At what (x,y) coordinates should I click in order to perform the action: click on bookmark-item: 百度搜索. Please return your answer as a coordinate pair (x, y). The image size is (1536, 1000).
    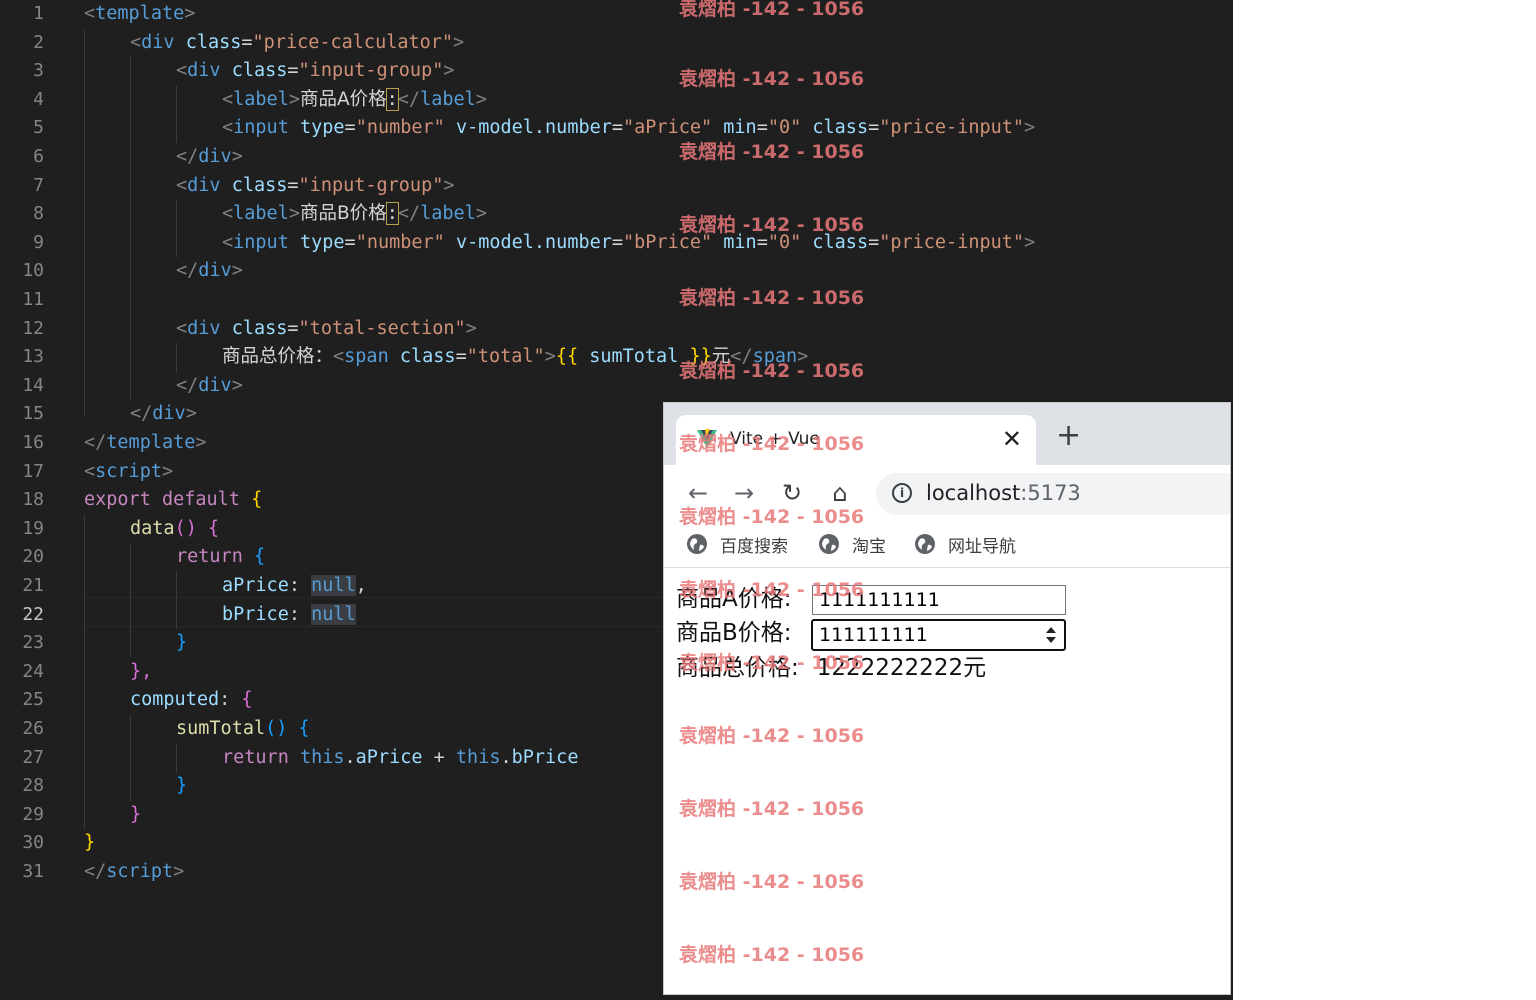
    Looking at the image, I should click on (737, 544).